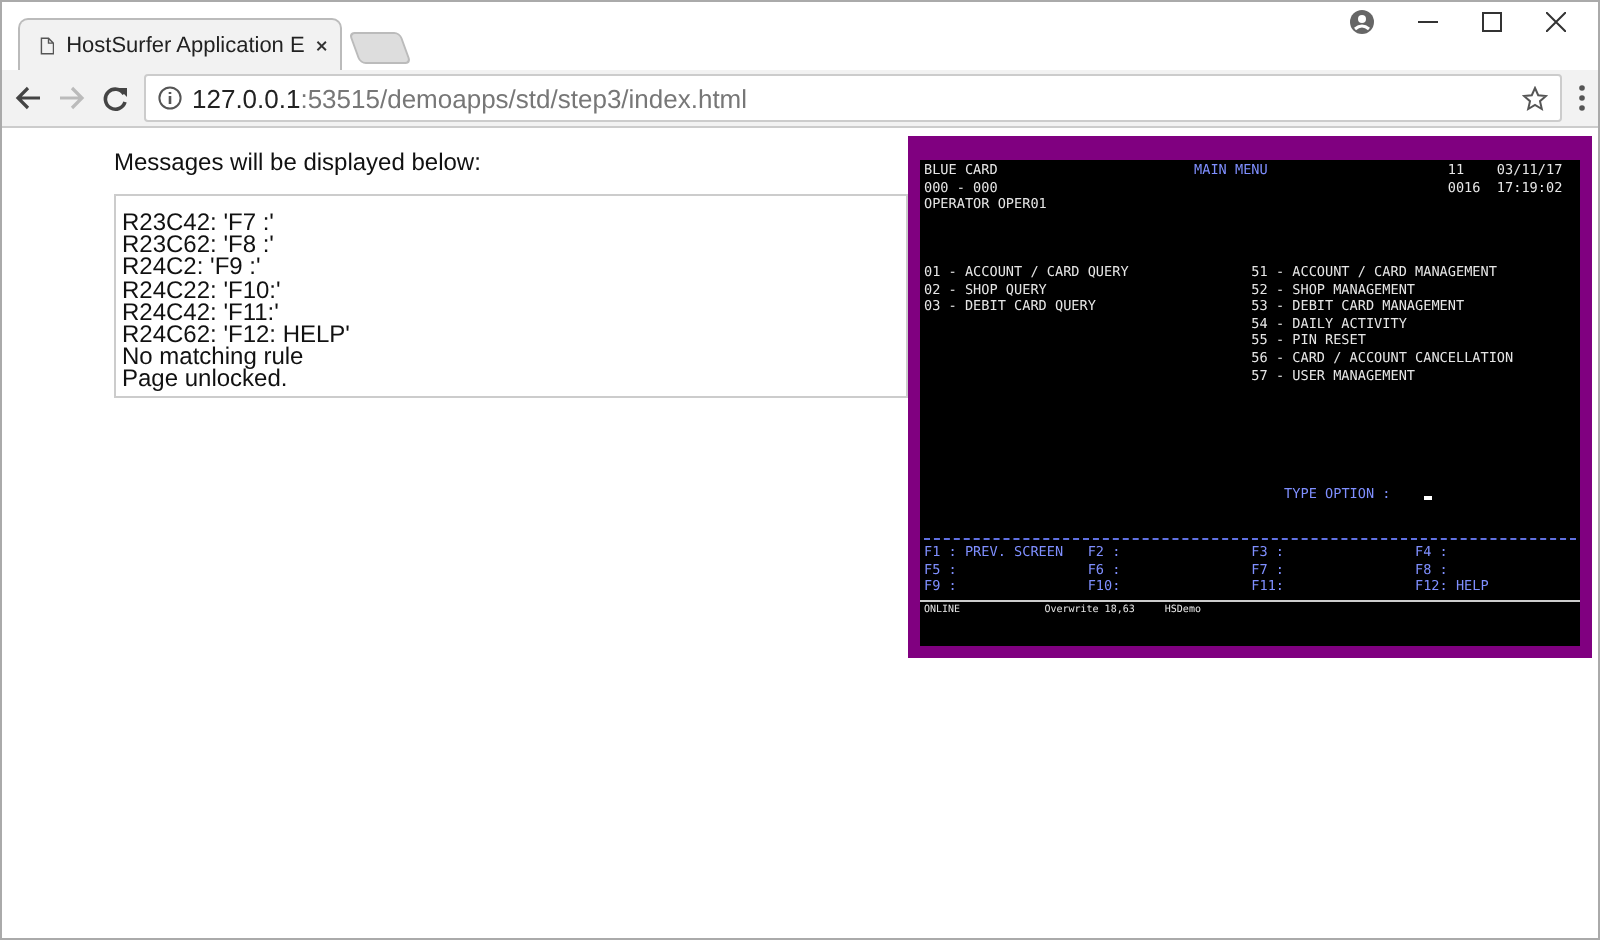 The image size is (1600, 940). I want to click on cursor-icon, so click(1427, 498).